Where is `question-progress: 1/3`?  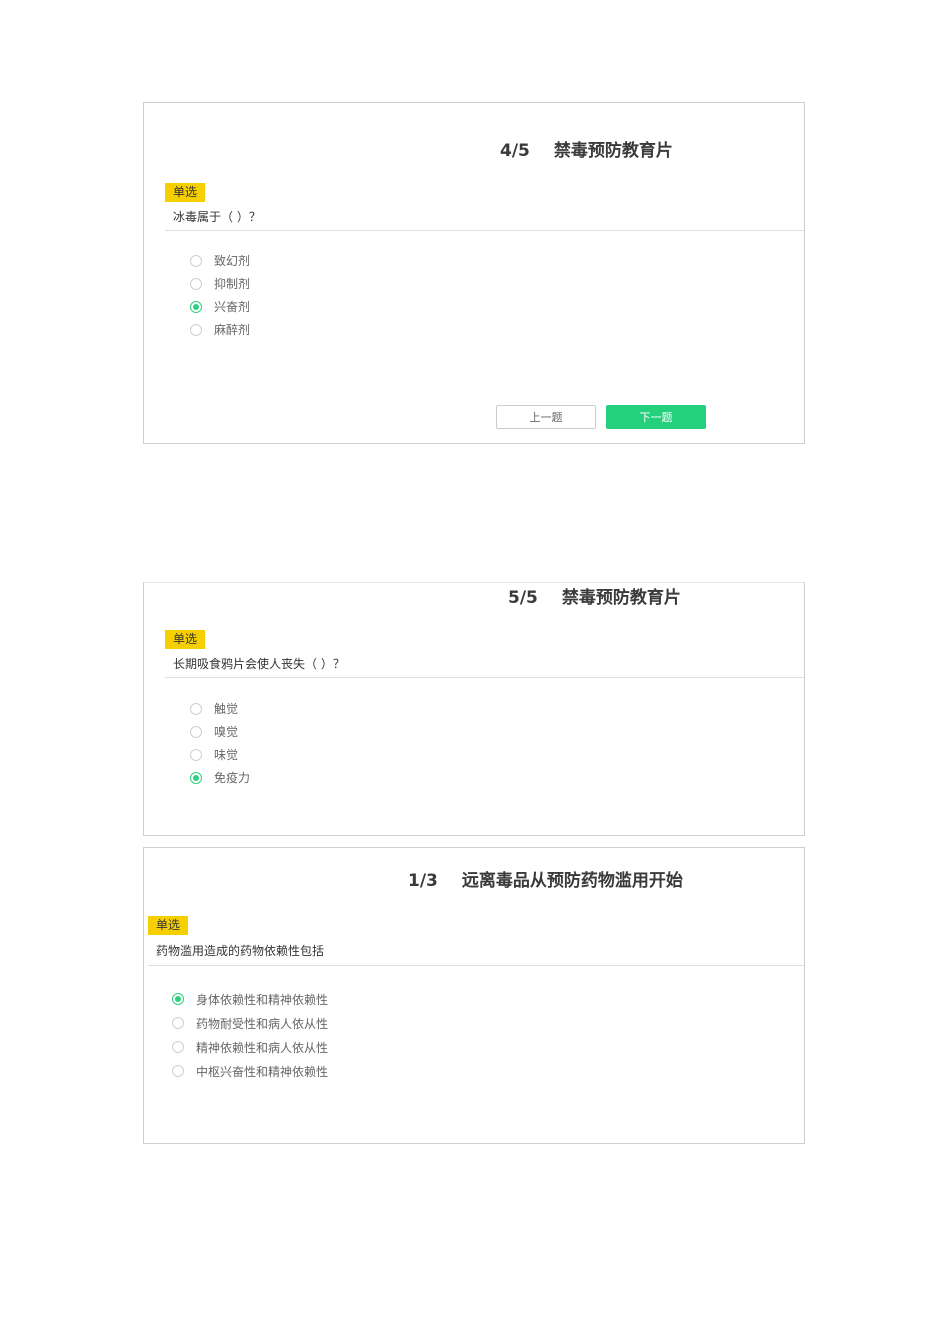 question-progress: 1/3 is located at coordinates (423, 881).